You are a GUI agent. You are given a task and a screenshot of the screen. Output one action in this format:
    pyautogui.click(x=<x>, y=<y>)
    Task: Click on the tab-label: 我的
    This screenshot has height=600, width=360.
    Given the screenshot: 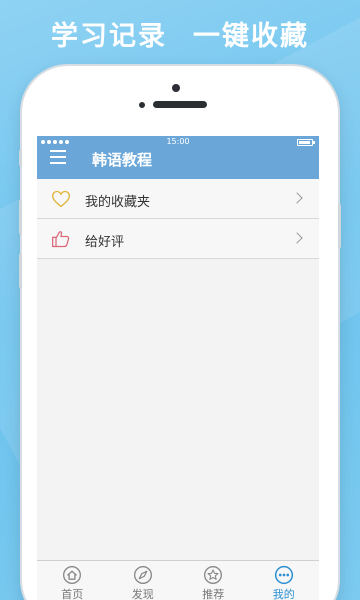 What is the action you would take?
    pyautogui.click(x=283, y=594)
    